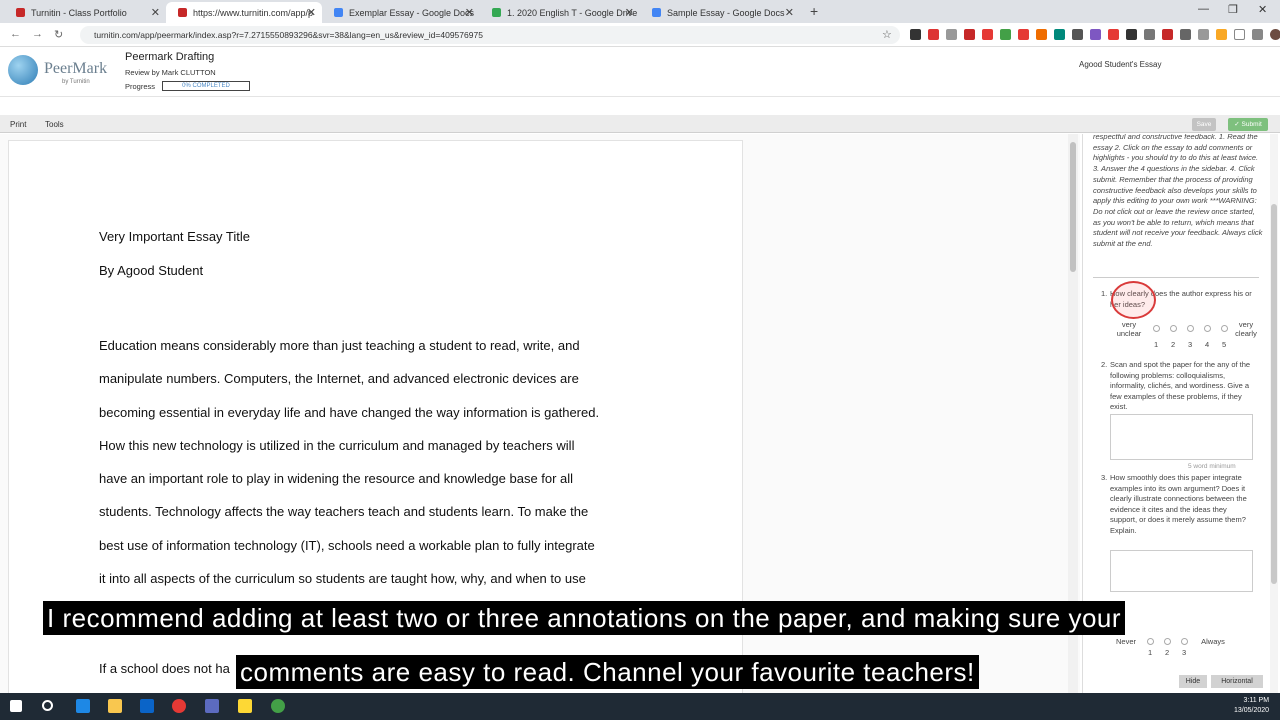 Image resolution: width=1280 pixels, height=720 pixels. I want to click on sticky-notes-icon, so click(245, 706).